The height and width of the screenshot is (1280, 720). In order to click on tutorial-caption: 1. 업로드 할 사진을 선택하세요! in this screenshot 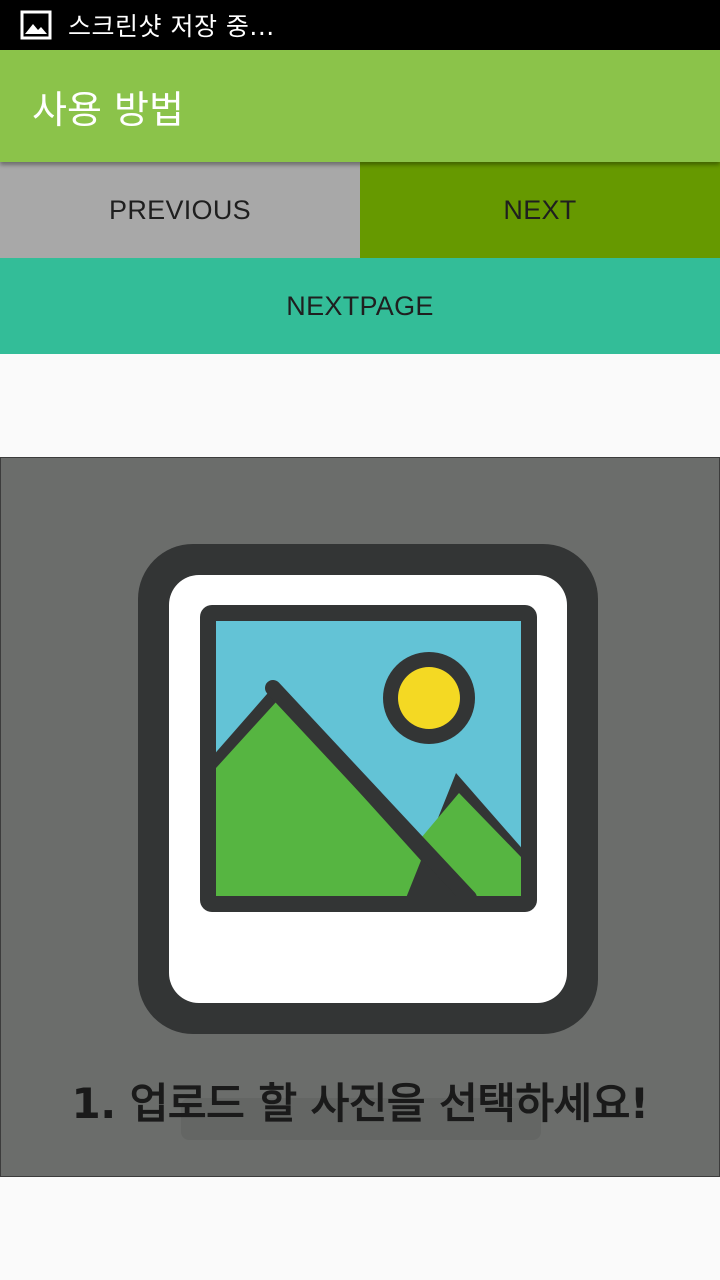, I will do `click(360, 1103)`.